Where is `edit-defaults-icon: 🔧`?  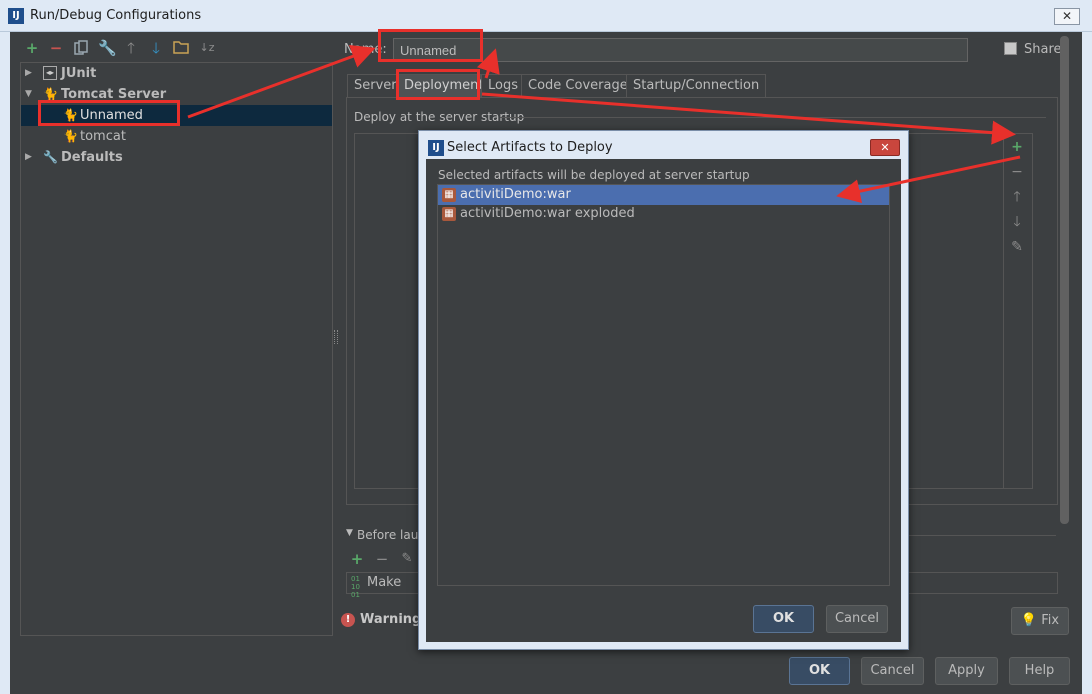
edit-defaults-icon: 🔧 is located at coordinates (107, 48).